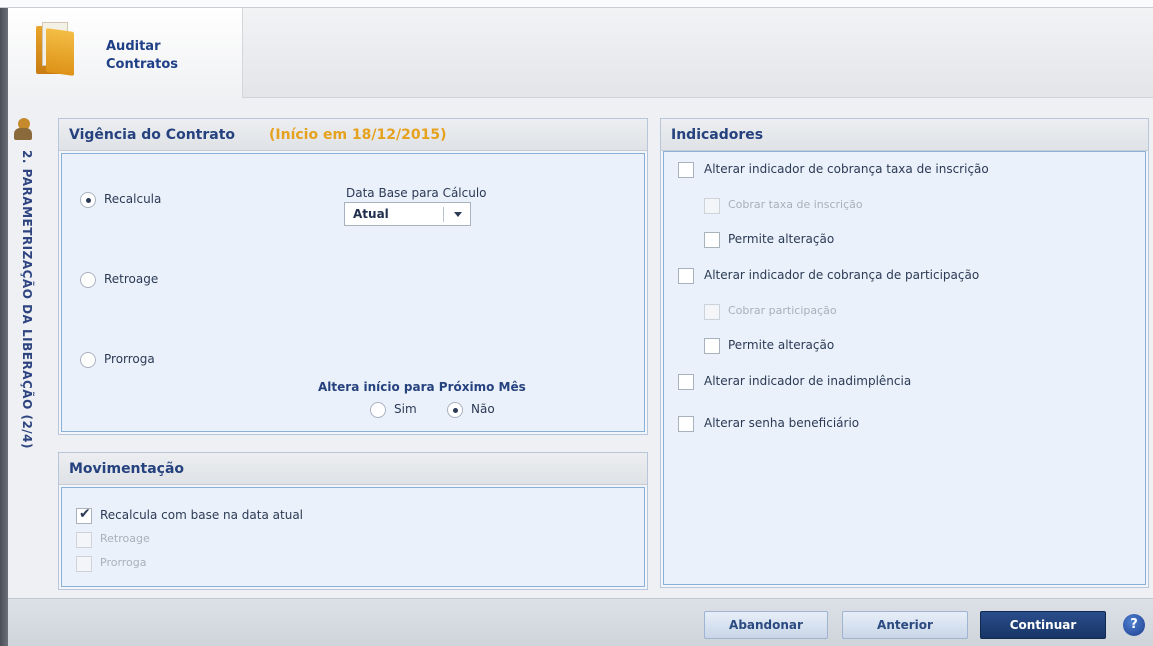 This screenshot has height=646, width=1153. What do you see at coordinates (443, 214) in the screenshot?
I see `select-separator` at bounding box center [443, 214].